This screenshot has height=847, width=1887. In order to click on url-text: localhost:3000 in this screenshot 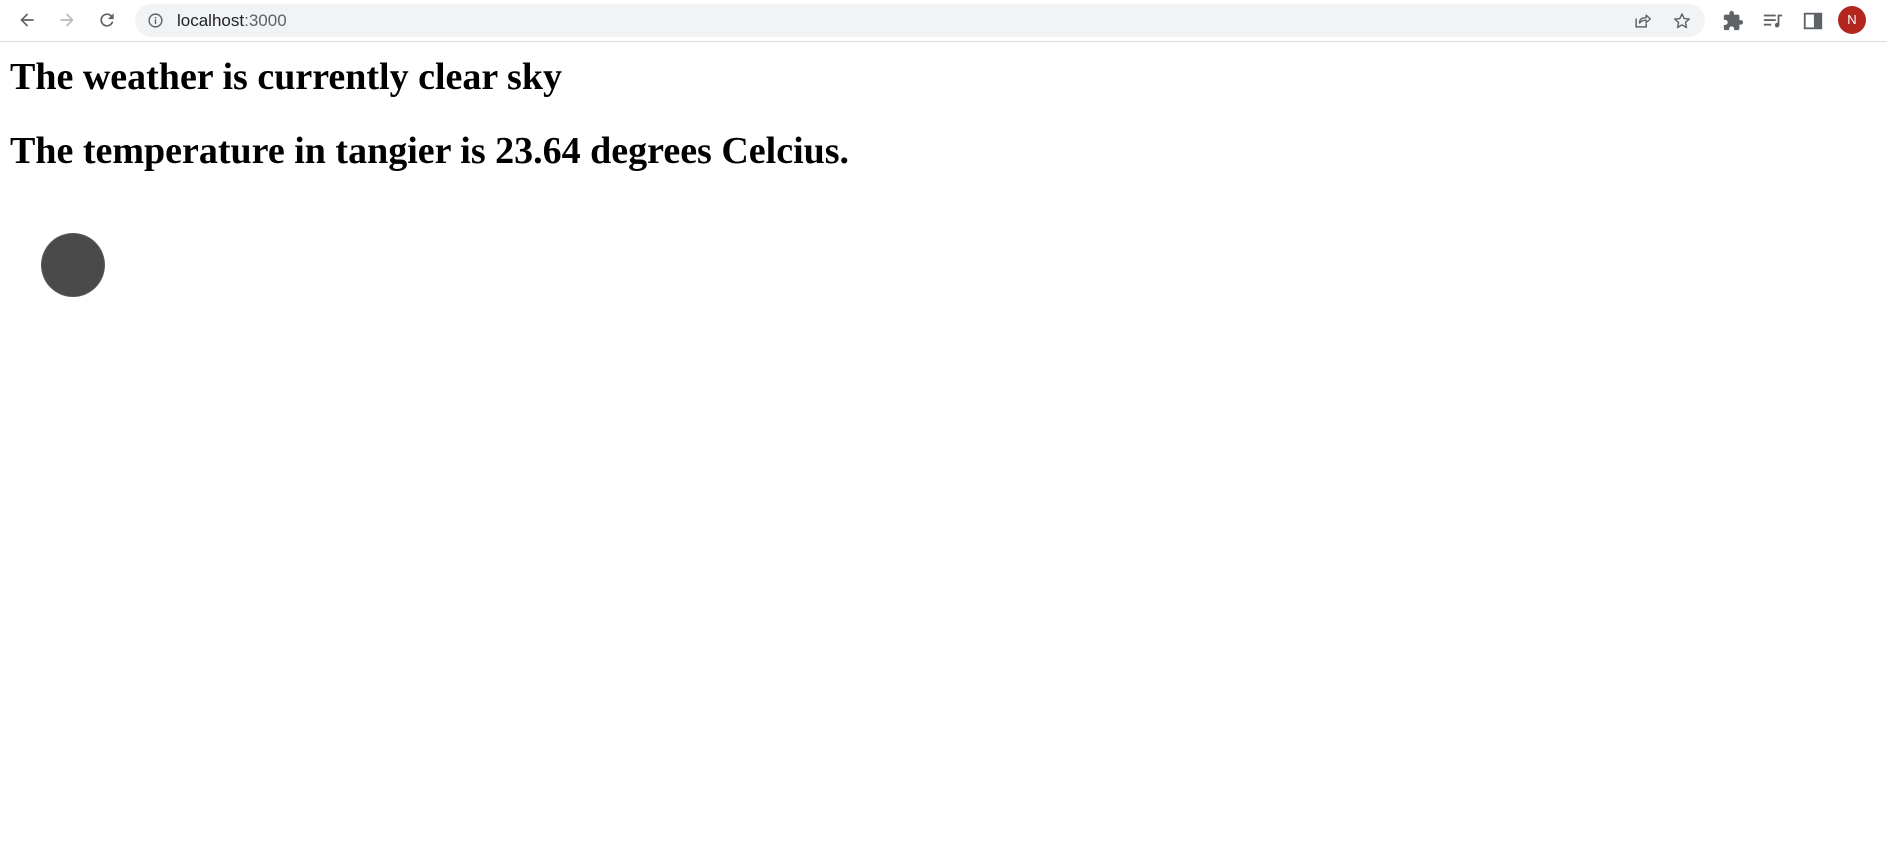, I will do `click(232, 20)`.